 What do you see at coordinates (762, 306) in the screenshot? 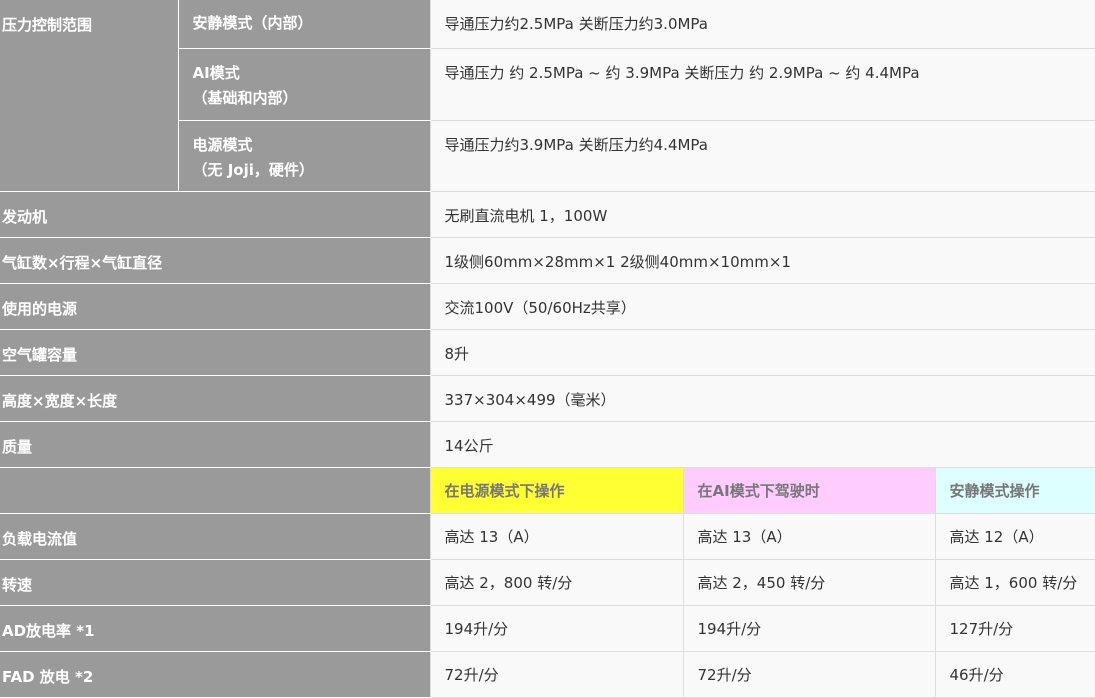
I see `row-value-power-supply: 交流100V（50/60Hz共享）` at bounding box center [762, 306].